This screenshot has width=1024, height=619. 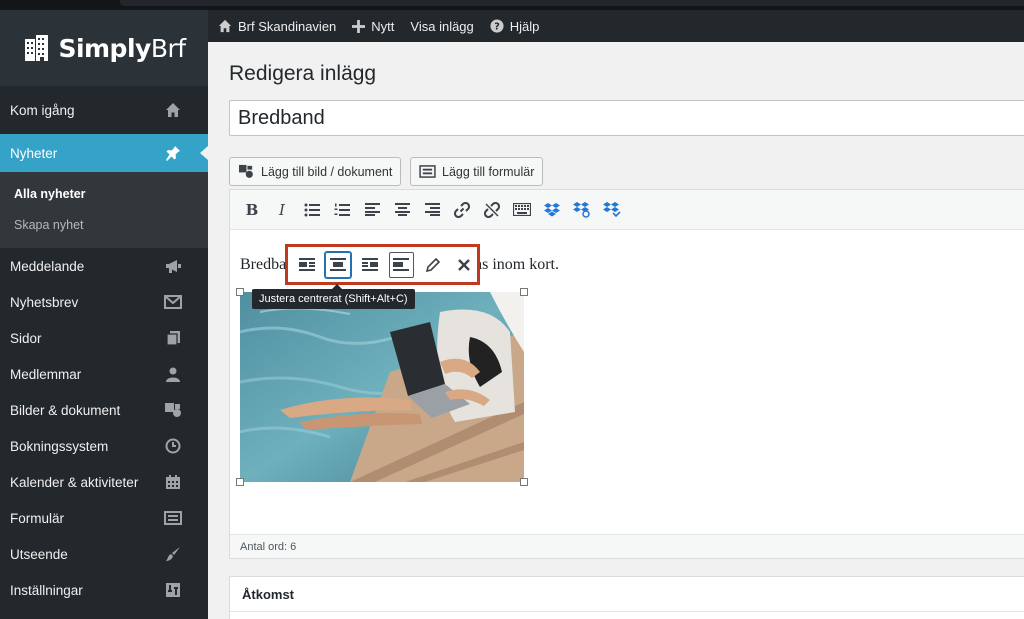 I want to click on help-icon: ?, so click(x=497, y=26).